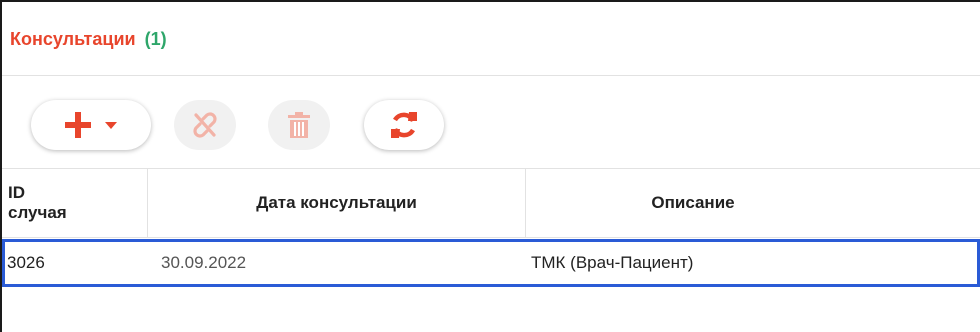 This screenshot has height=332, width=980. Describe the element at coordinates (111, 125) in the screenshot. I see `chevron-down-icon` at that location.